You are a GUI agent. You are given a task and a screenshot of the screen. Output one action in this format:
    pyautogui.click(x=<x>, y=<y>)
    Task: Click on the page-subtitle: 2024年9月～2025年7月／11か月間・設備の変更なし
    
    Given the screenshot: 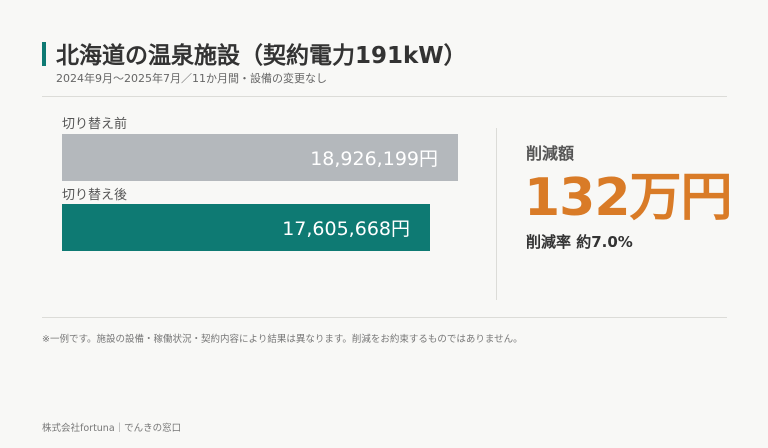 What is the action you would take?
    pyautogui.click(x=191, y=78)
    